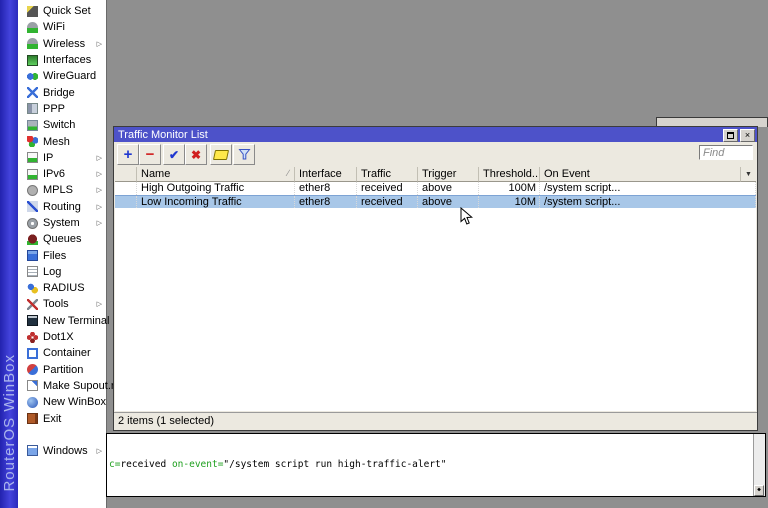 This screenshot has width=768, height=508. I want to click on window-toolbar: + − ✔ ✖, so click(435, 154).